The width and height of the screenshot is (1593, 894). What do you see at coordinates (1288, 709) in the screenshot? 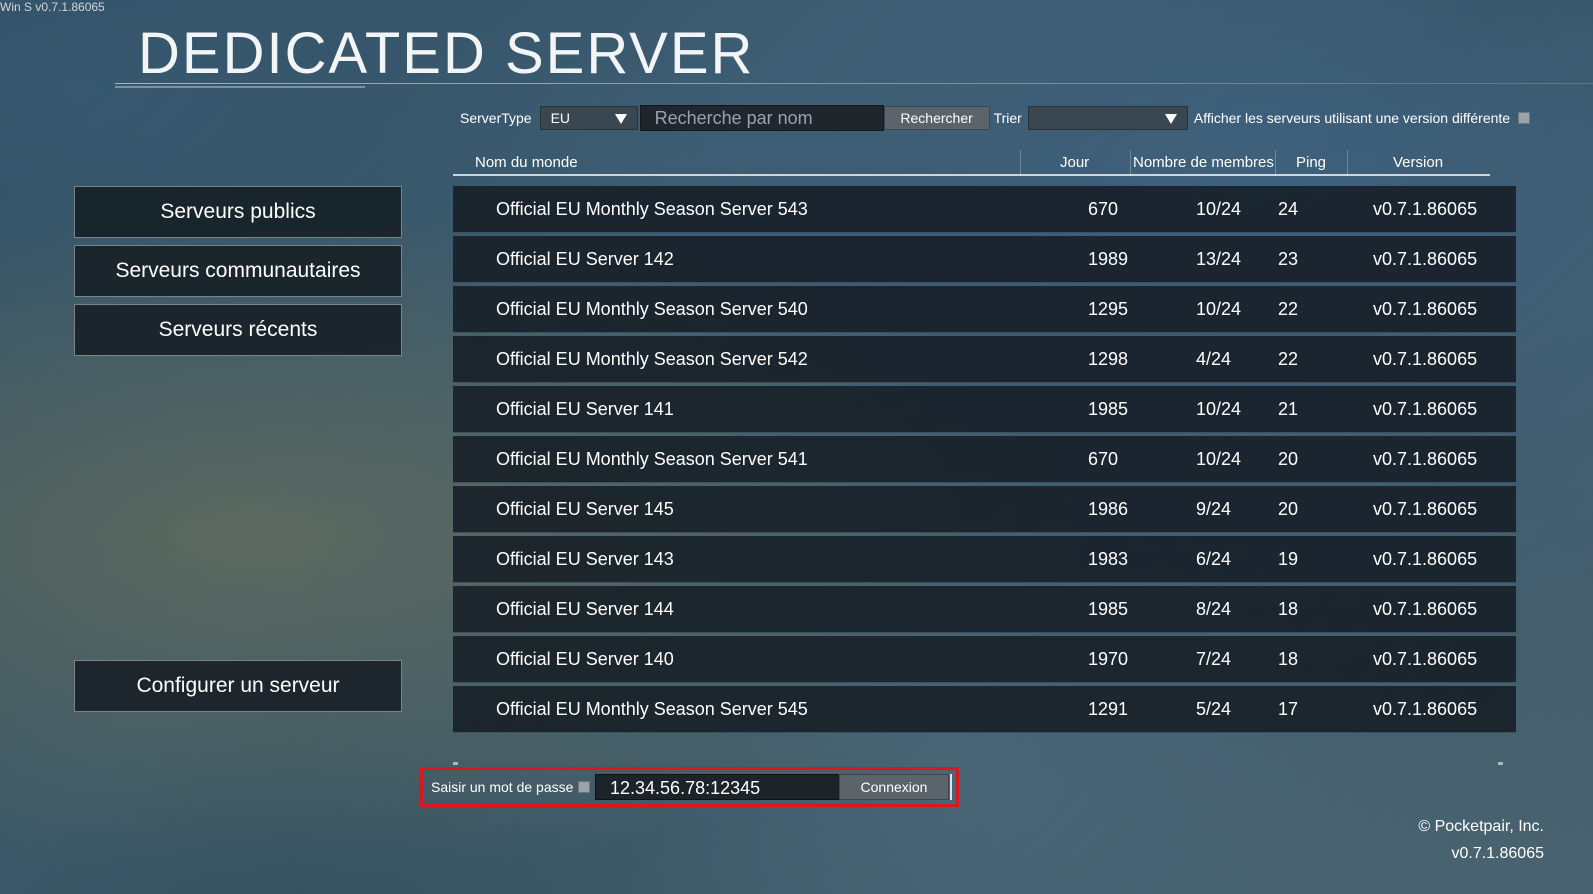
I see `server-ping: 17` at bounding box center [1288, 709].